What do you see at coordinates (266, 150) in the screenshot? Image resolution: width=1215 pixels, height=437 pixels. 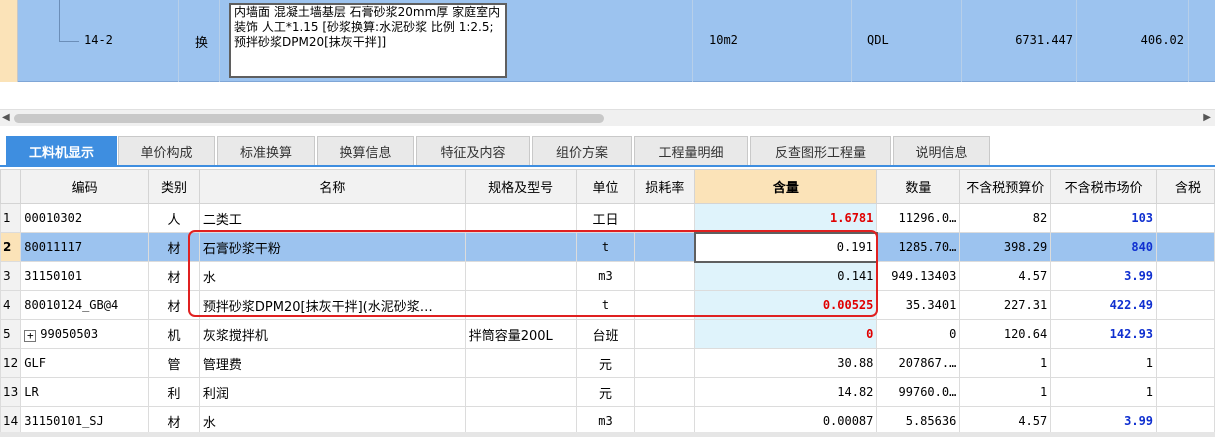 I see `tab-standard-conversion: 标准换算` at bounding box center [266, 150].